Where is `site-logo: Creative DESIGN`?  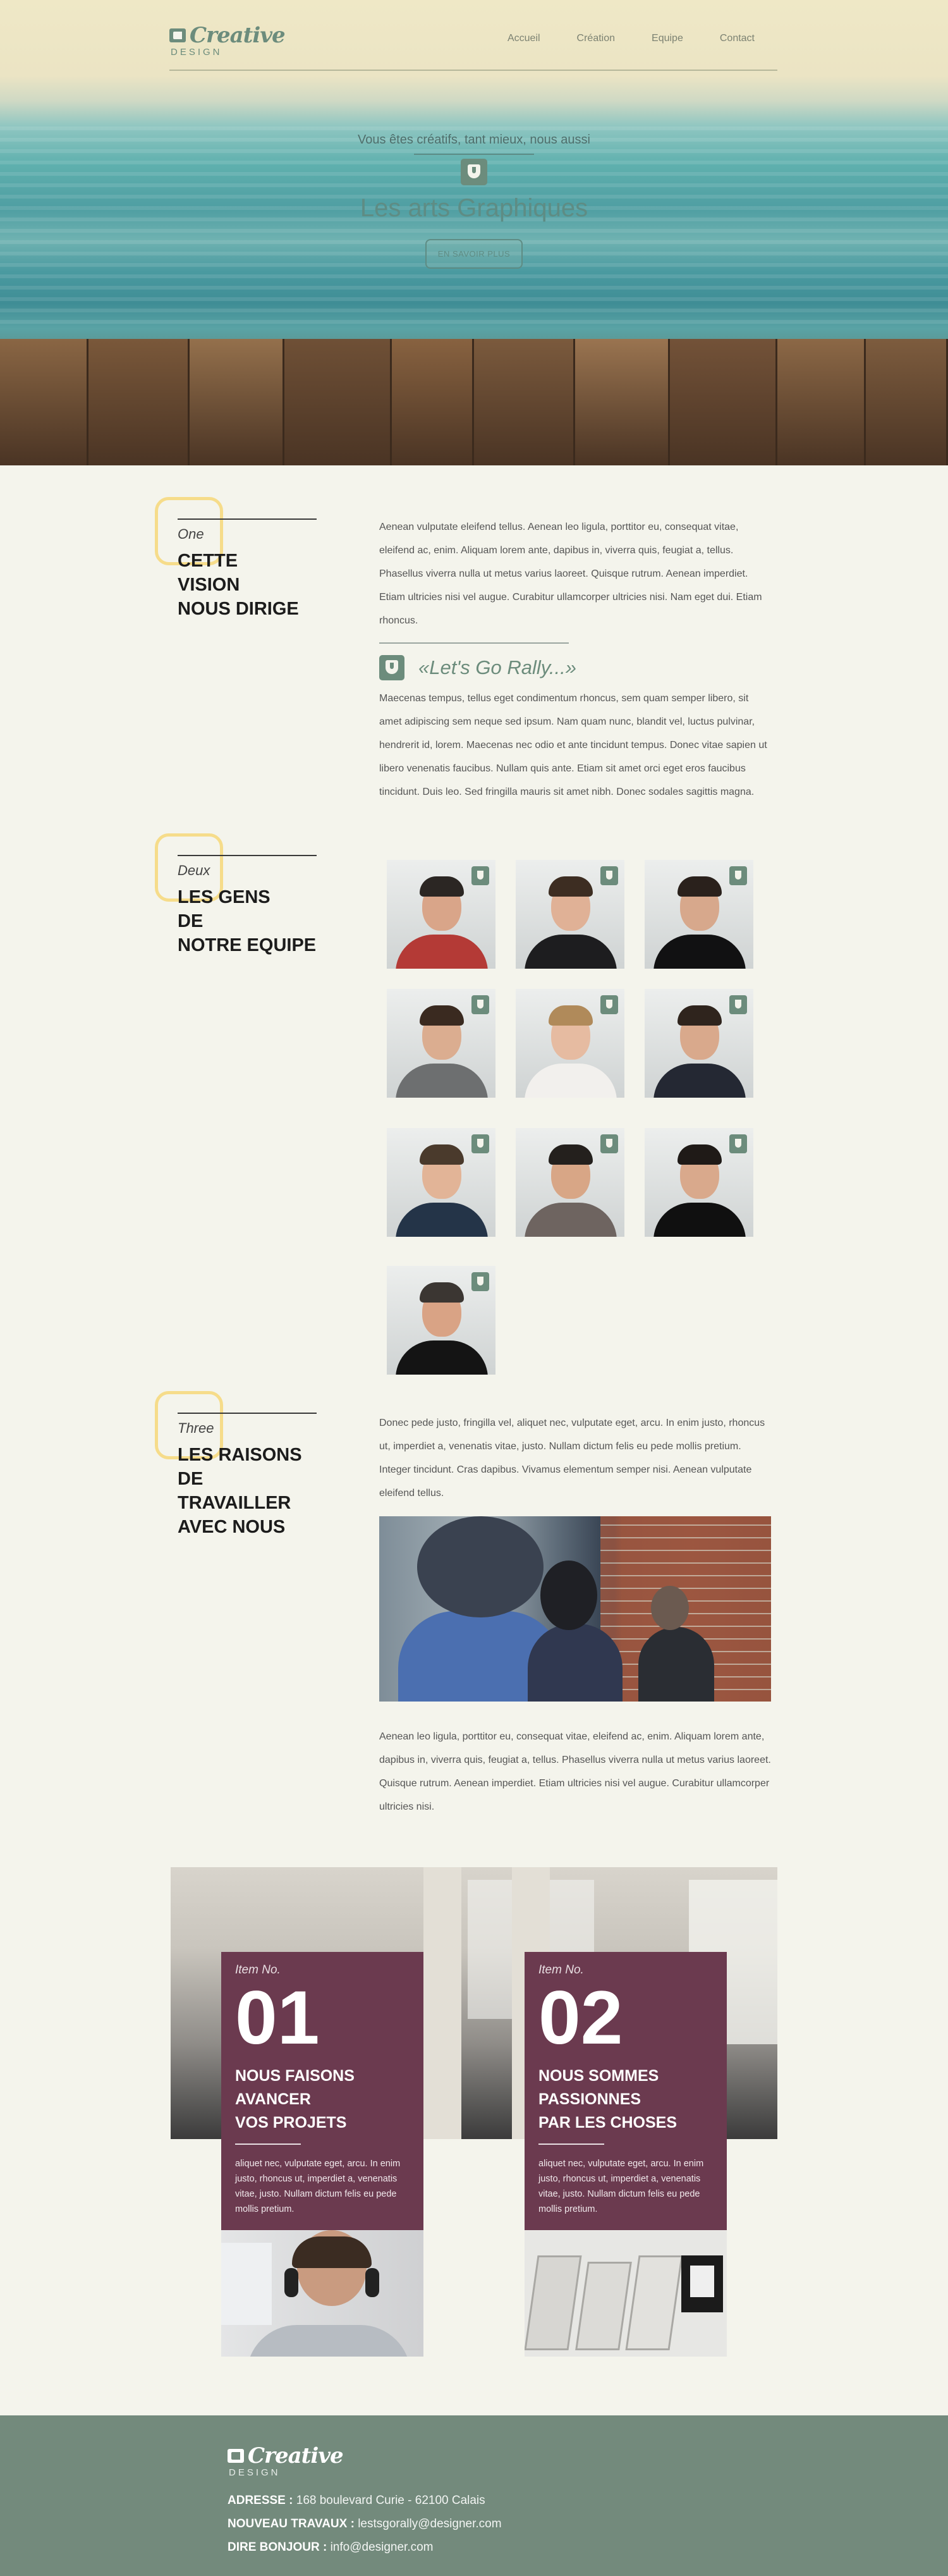
site-logo: Creative DESIGN is located at coordinates (227, 40).